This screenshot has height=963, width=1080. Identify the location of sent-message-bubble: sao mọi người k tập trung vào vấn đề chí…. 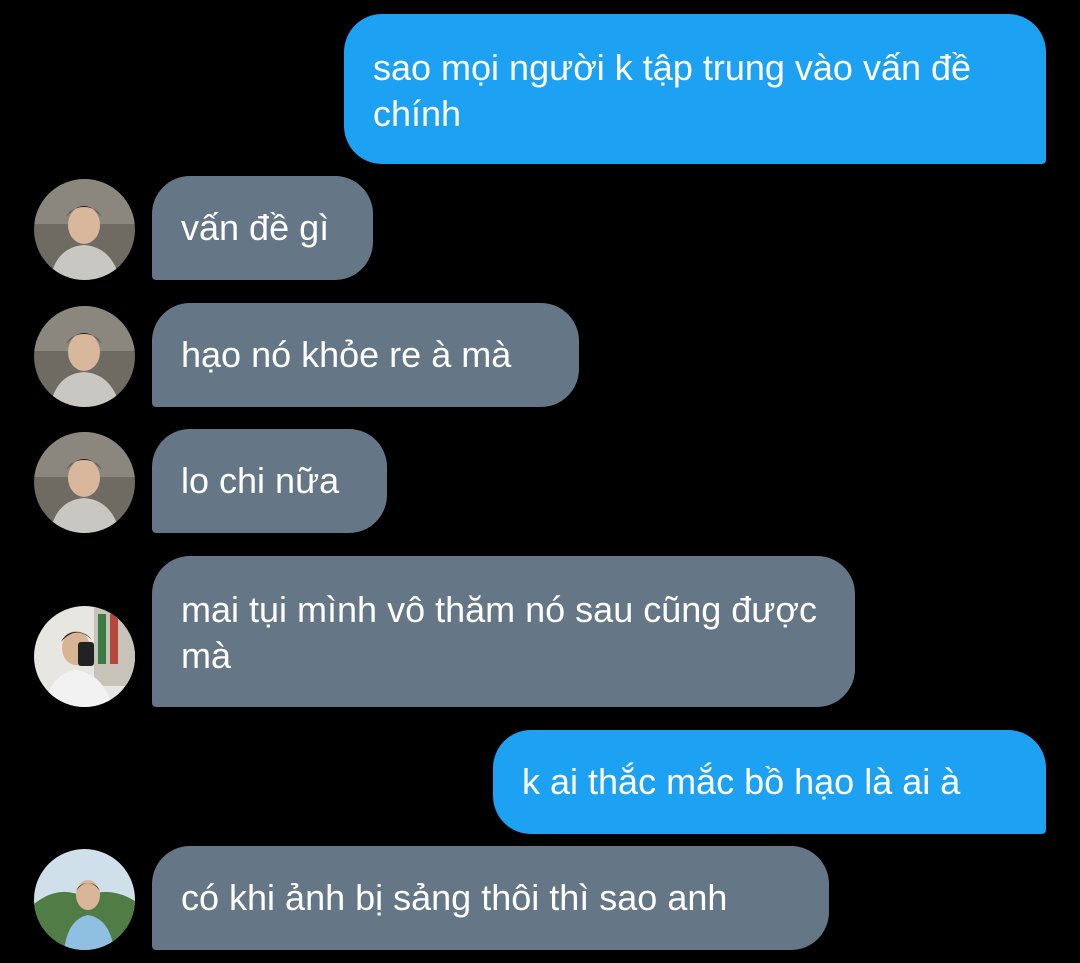
(695, 89).